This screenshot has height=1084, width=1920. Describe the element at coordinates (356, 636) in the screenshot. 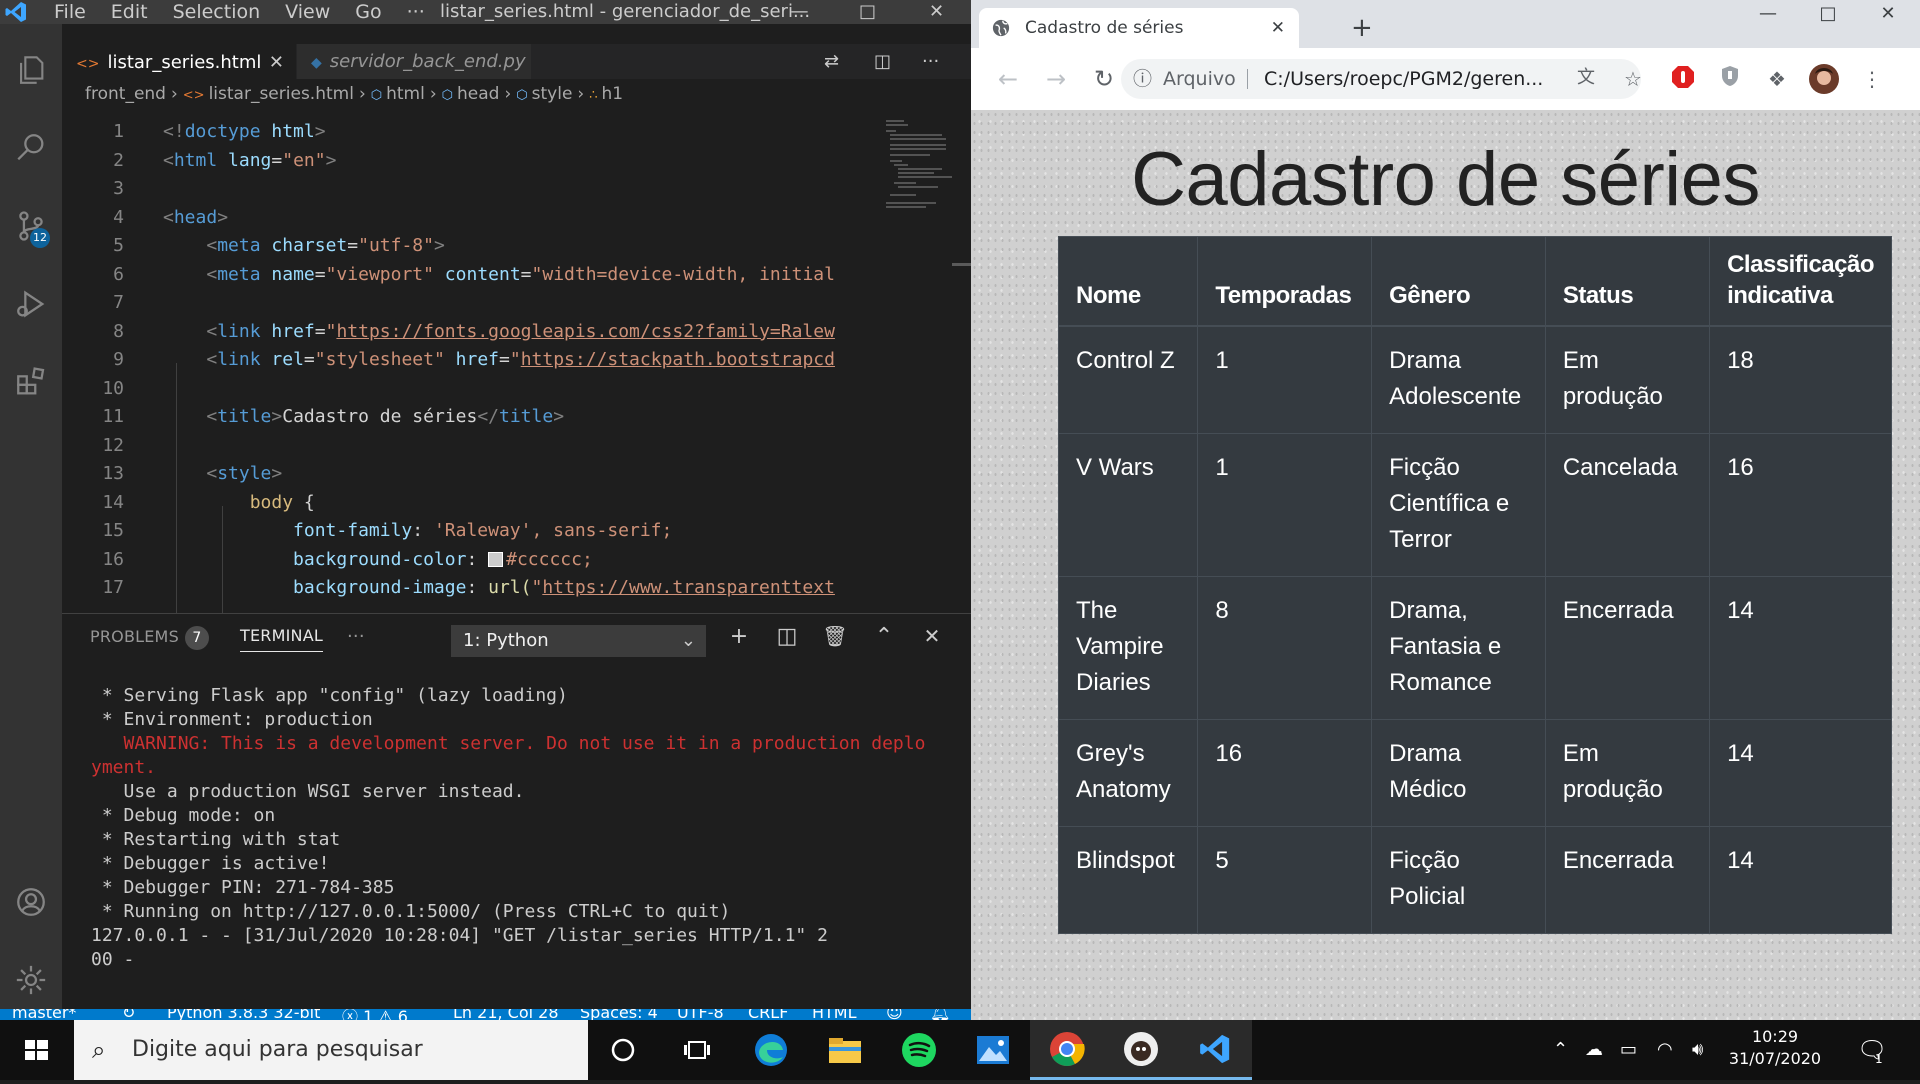

I see `panel-more-icon: ···` at that location.